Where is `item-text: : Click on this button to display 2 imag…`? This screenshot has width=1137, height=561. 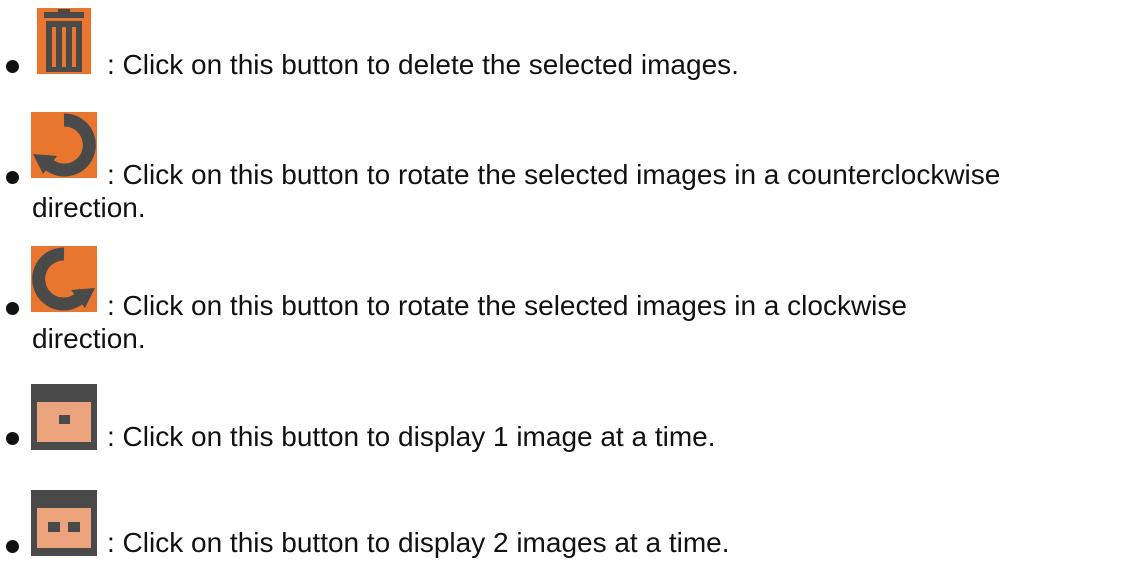 item-text: : Click on this button to display 2 imag… is located at coordinates (418, 542).